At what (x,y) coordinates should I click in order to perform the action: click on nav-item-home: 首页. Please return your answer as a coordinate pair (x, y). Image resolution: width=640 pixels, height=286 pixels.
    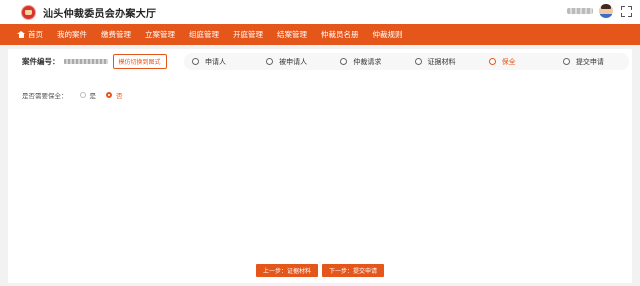
    Looking at the image, I should click on (33, 34).